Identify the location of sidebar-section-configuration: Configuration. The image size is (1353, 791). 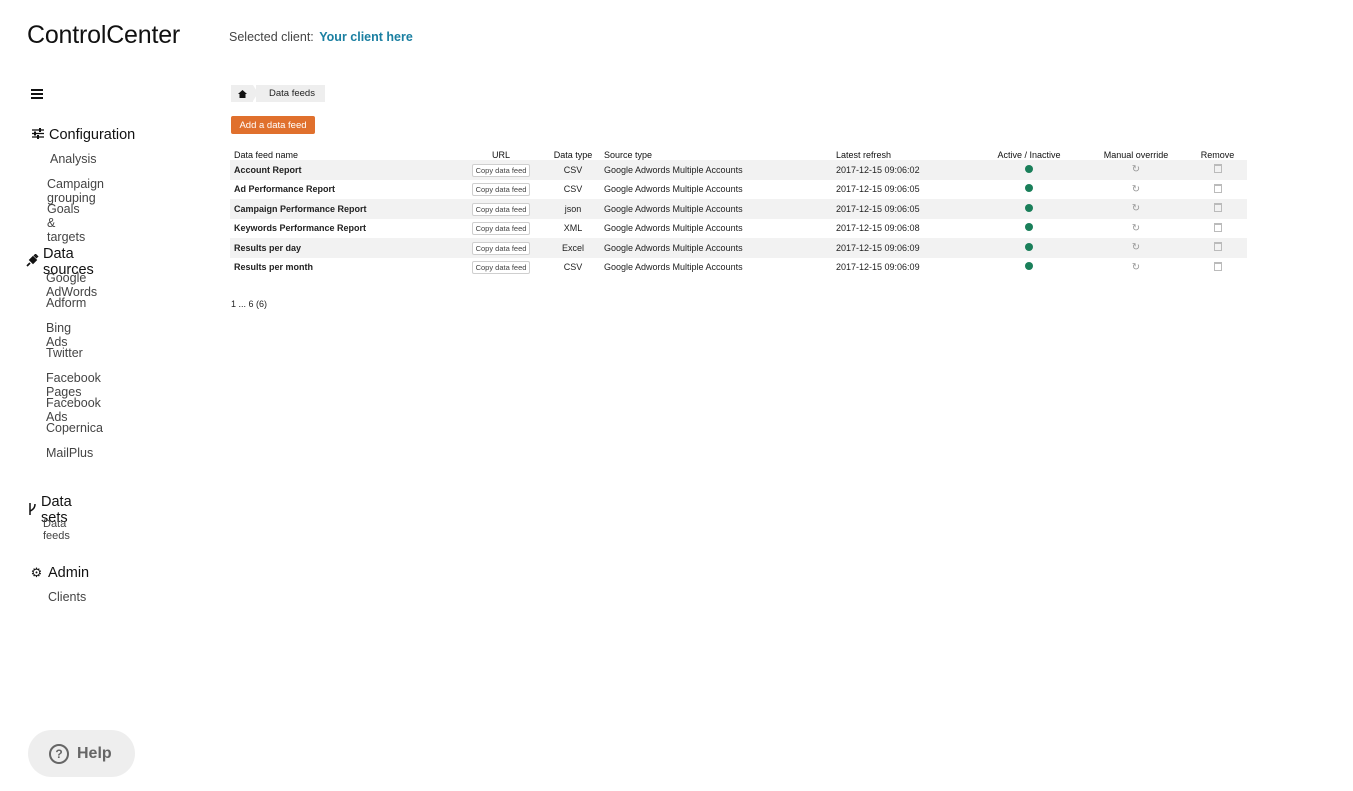
(82, 135).